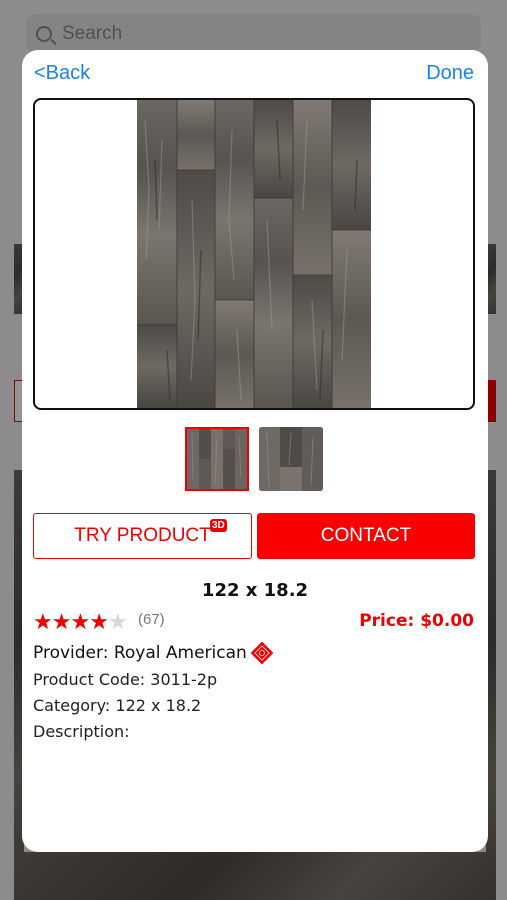  I want to click on done-button: Done, so click(450, 73).